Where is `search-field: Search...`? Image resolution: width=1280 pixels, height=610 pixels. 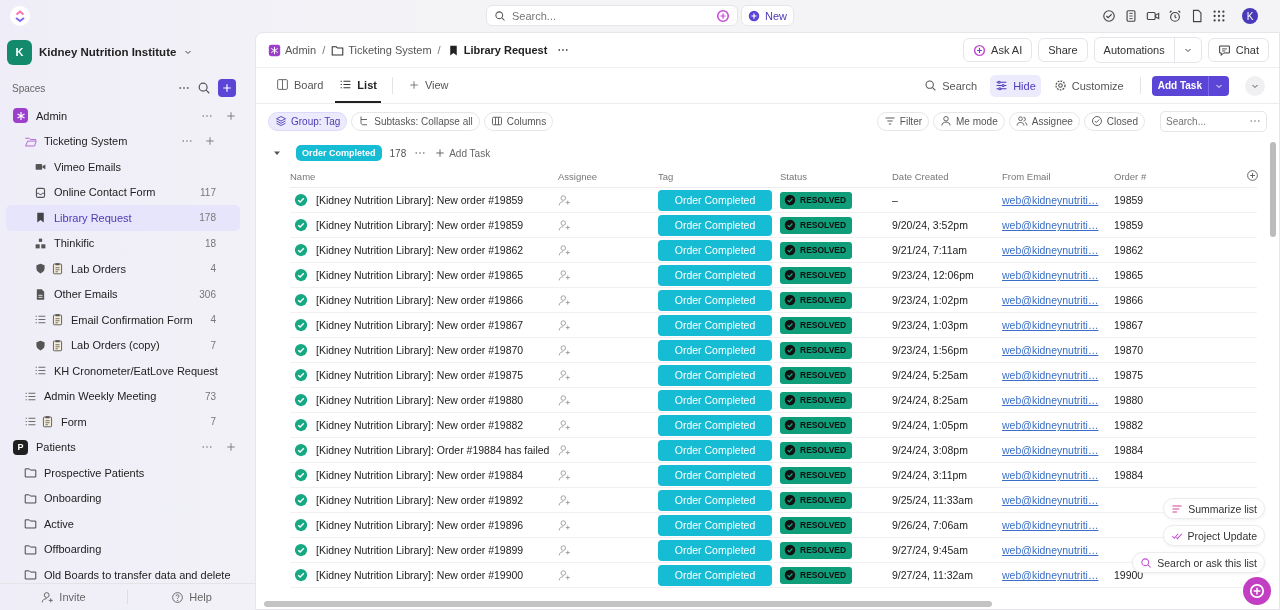 search-field: Search... is located at coordinates (1213, 121).